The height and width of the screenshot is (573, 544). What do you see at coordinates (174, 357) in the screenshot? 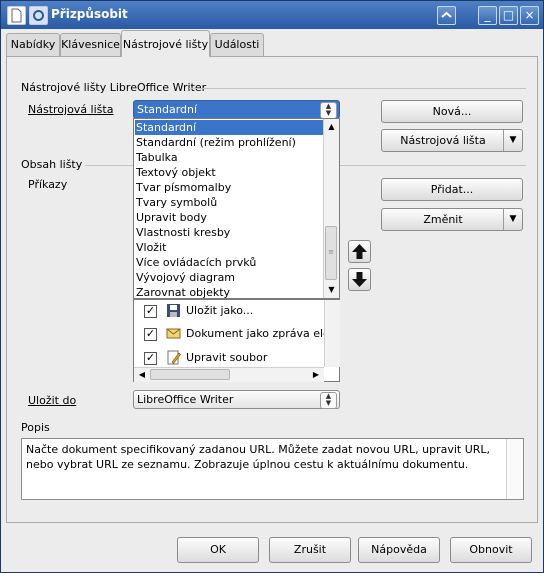
I see `edit-file-icon` at bounding box center [174, 357].